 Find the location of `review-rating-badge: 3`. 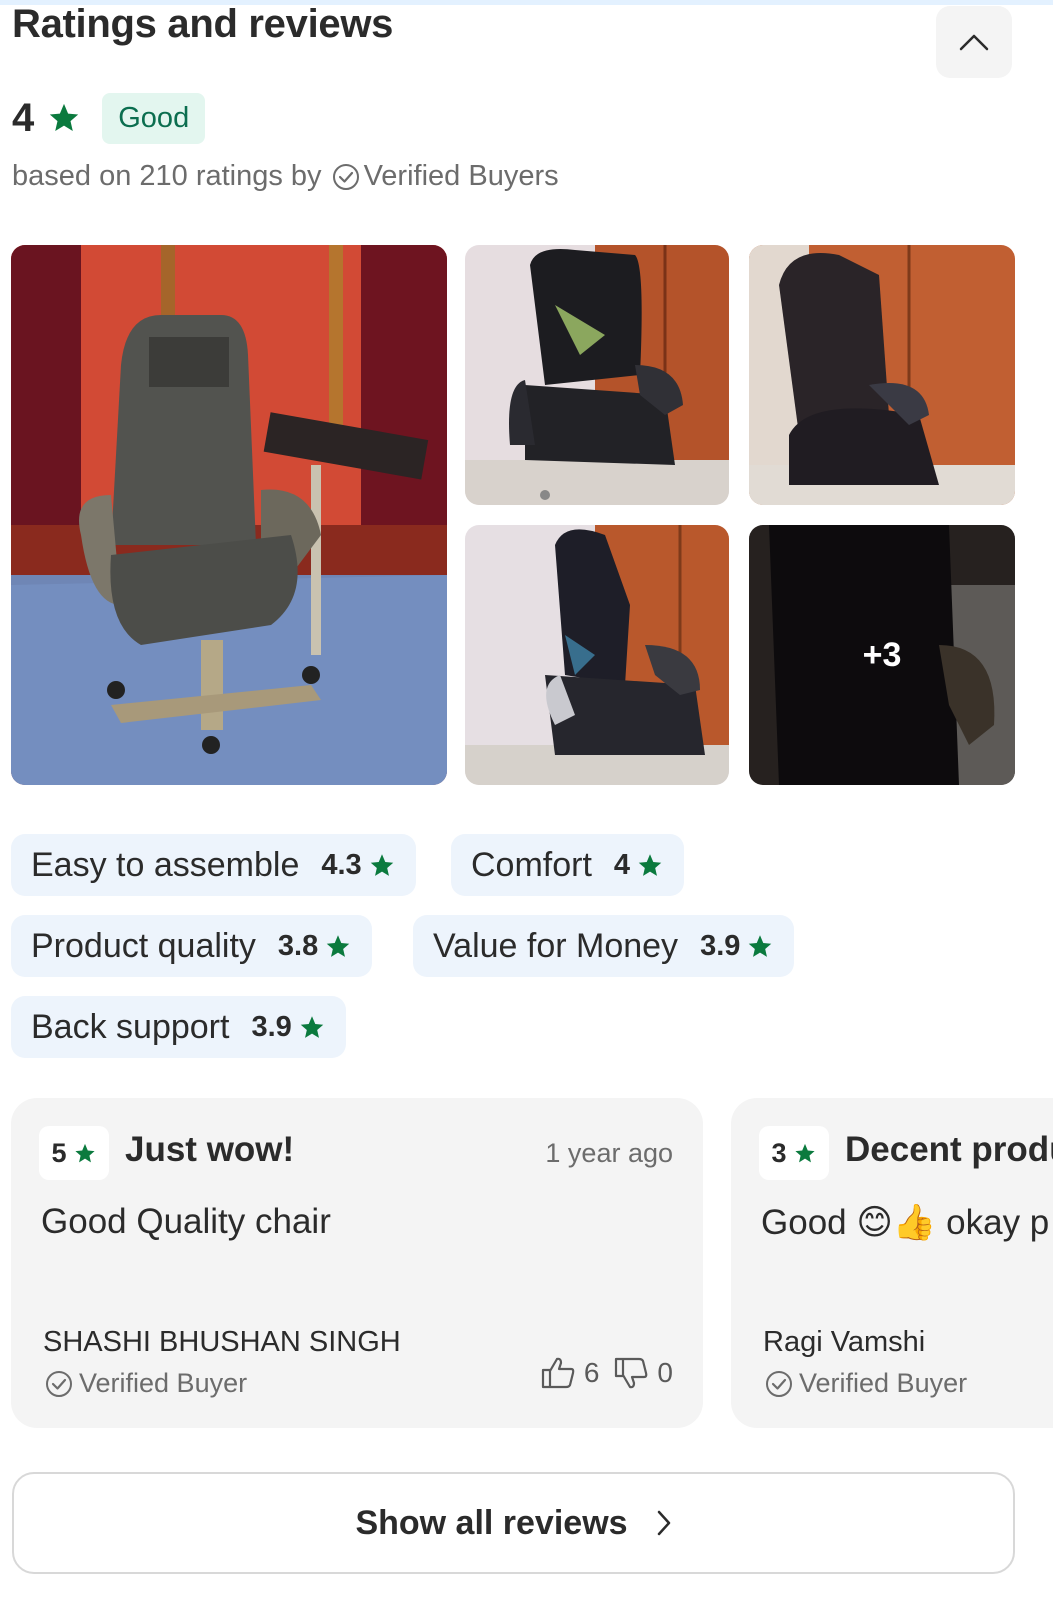

review-rating-badge: 3 is located at coordinates (794, 1153).